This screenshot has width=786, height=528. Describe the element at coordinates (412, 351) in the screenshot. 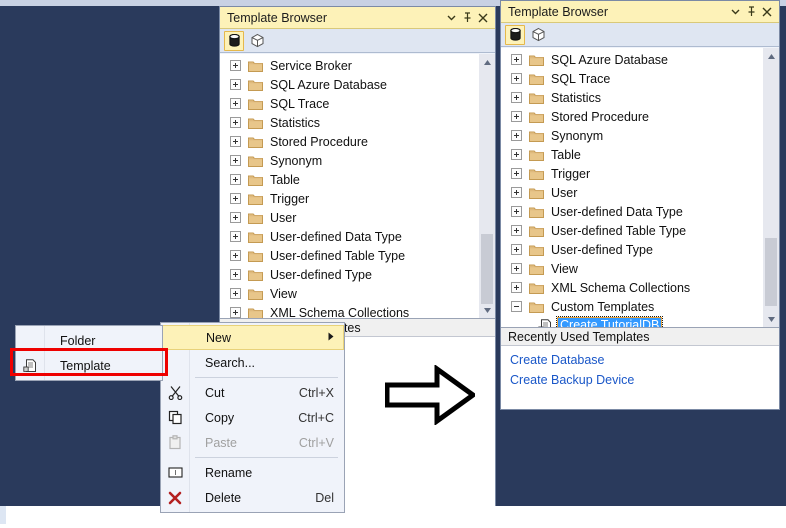

I see `left-recent-link-partial: e` at that location.